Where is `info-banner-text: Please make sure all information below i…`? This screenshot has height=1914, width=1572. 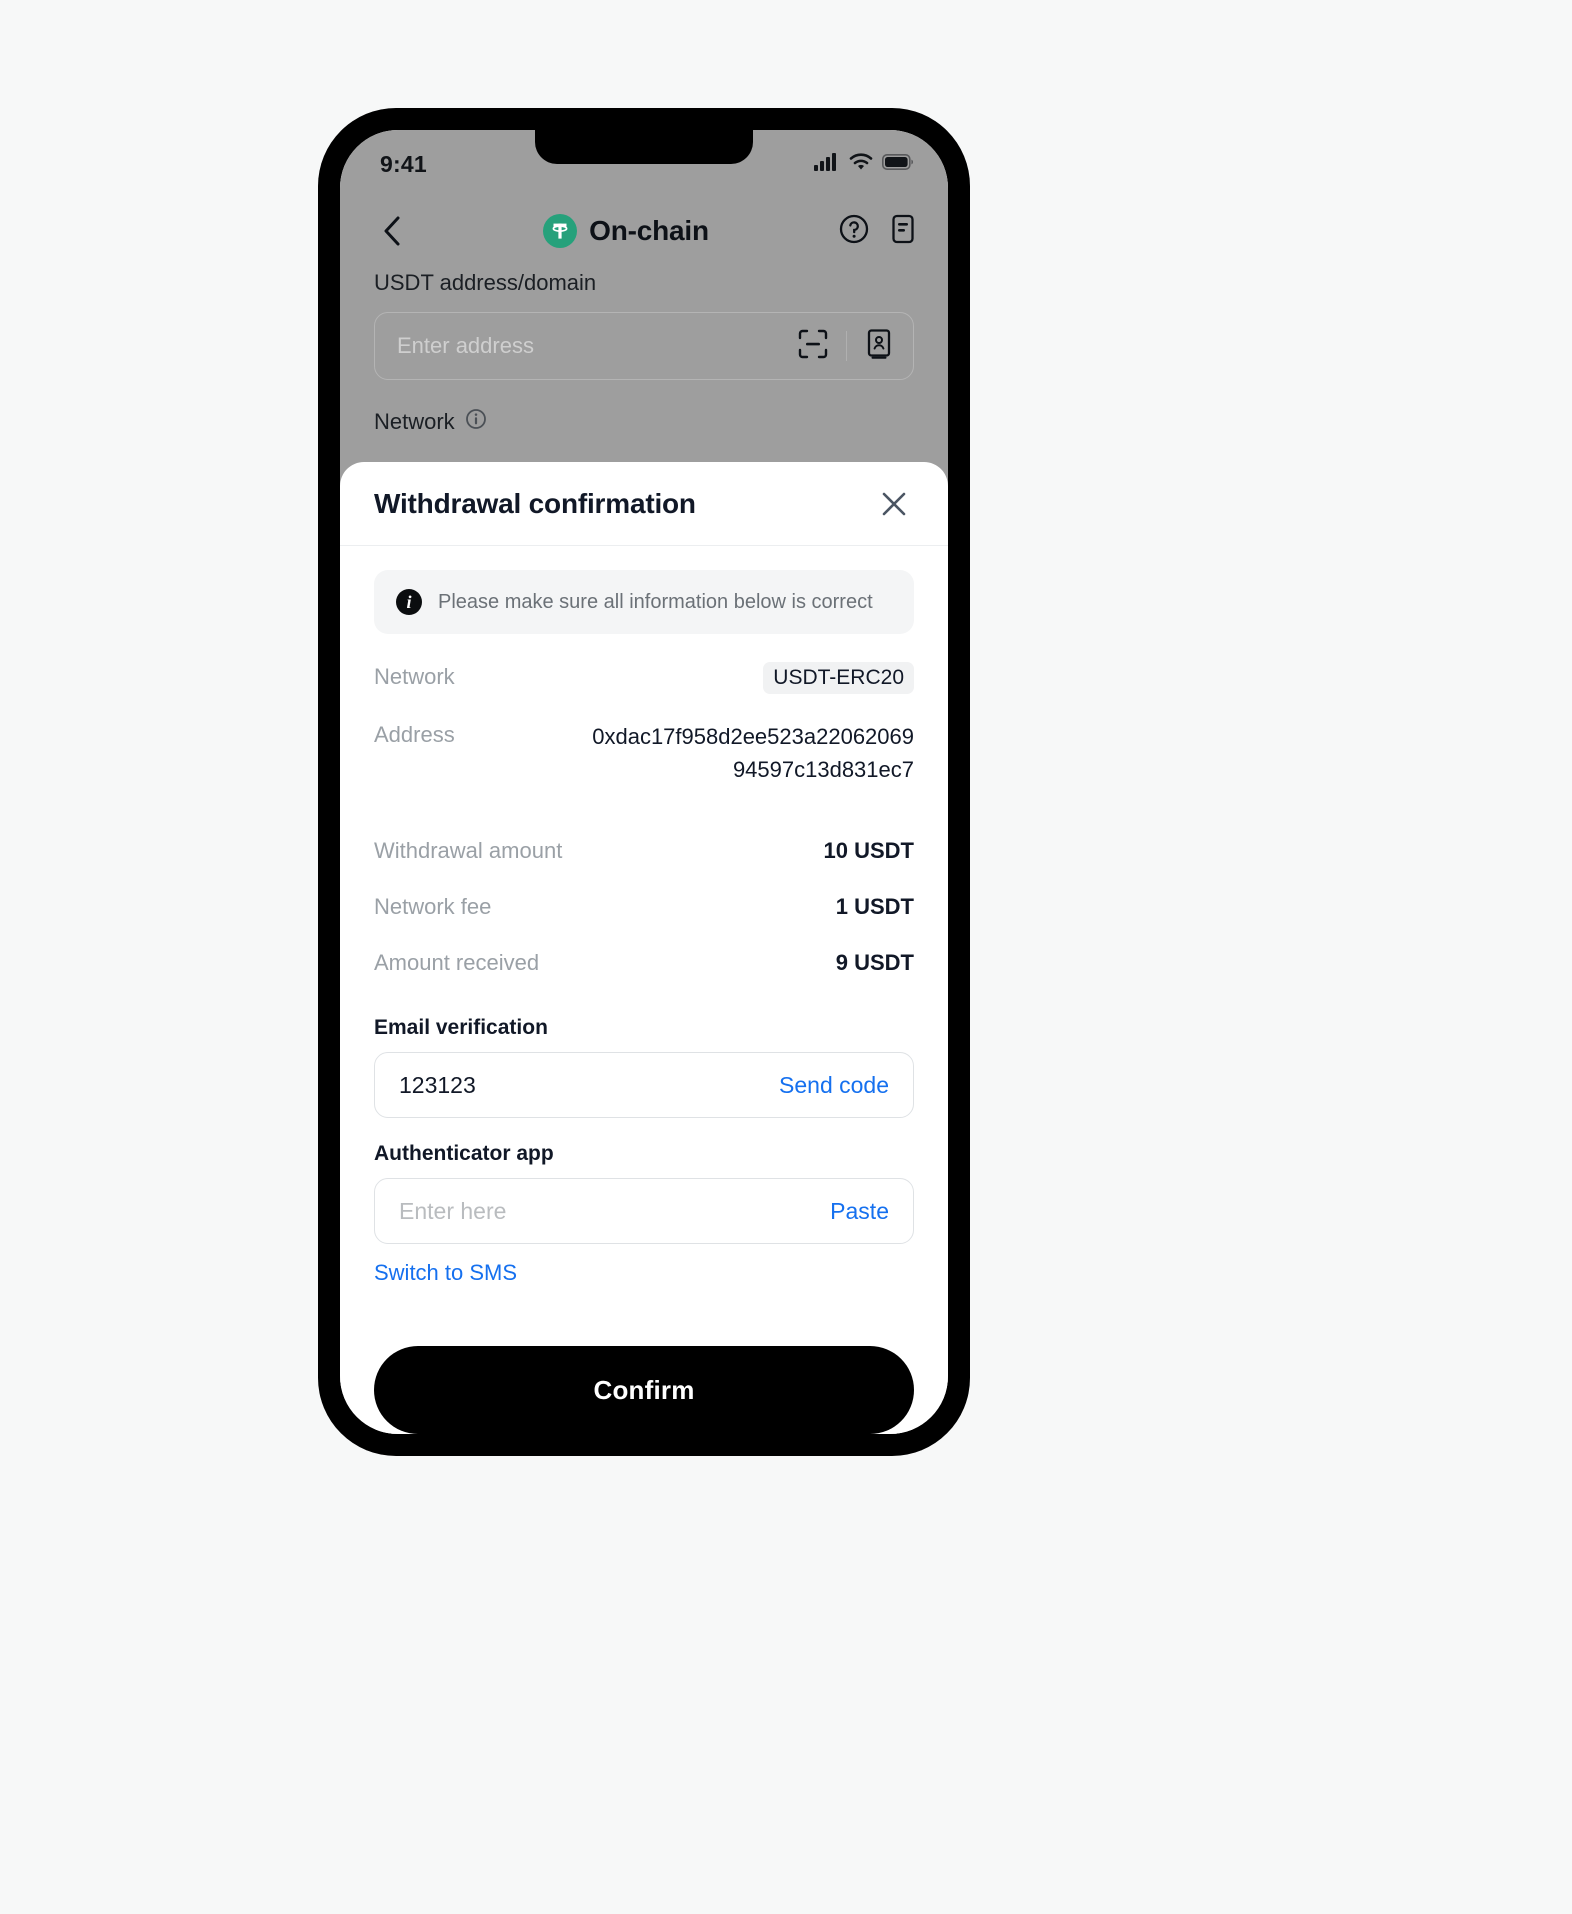
info-banner-text: Please make sure all information below i… is located at coordinates (655, 601).